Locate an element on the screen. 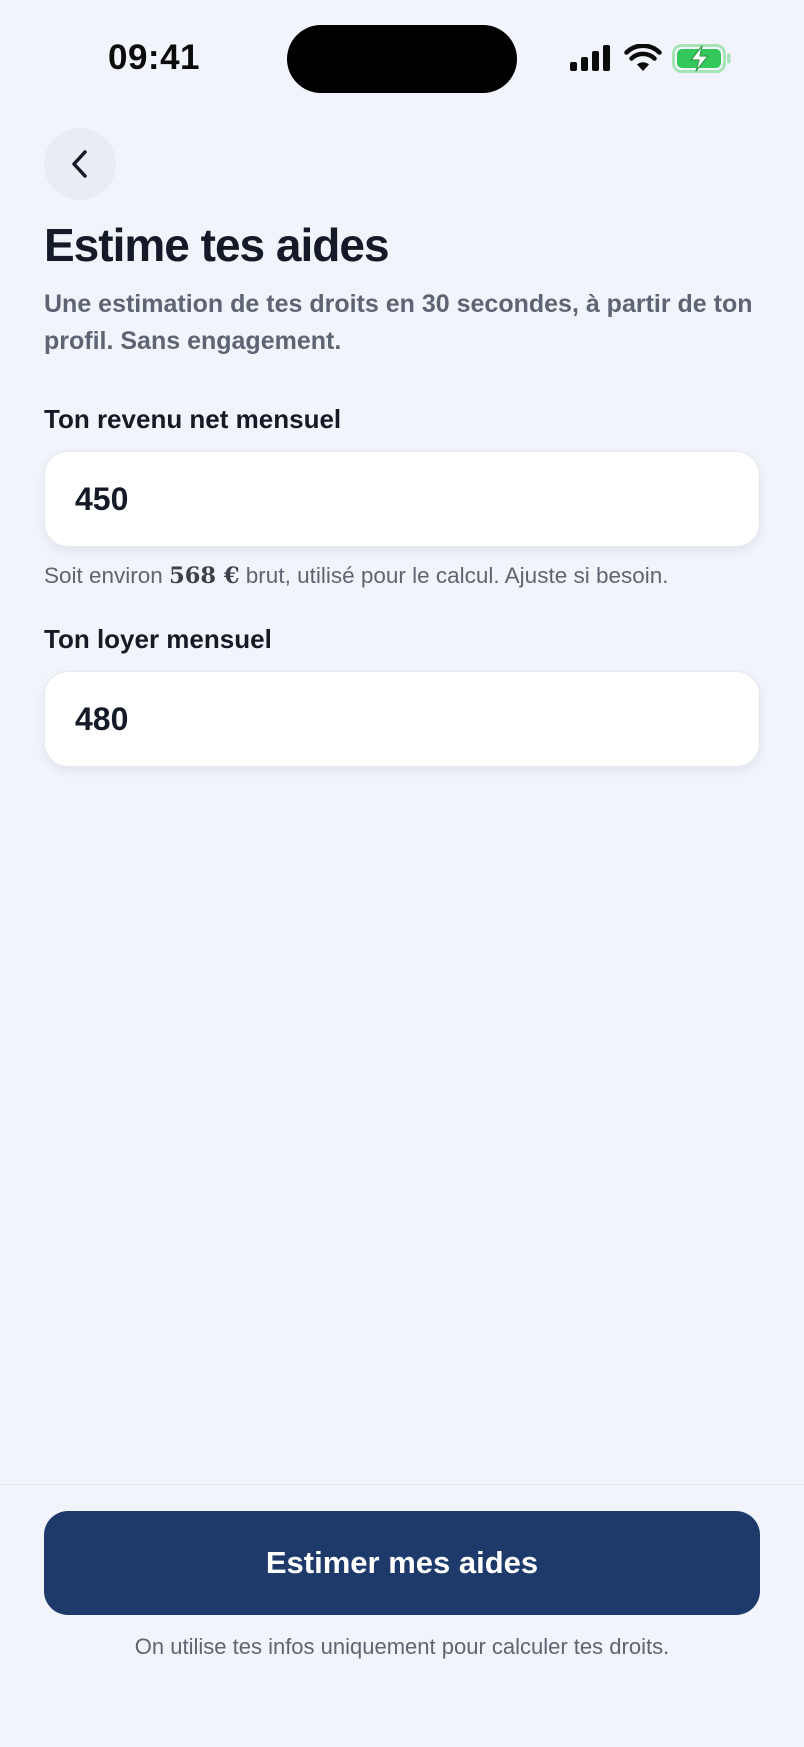  status-bar: 09:41 is located at coordinates (402, 55).